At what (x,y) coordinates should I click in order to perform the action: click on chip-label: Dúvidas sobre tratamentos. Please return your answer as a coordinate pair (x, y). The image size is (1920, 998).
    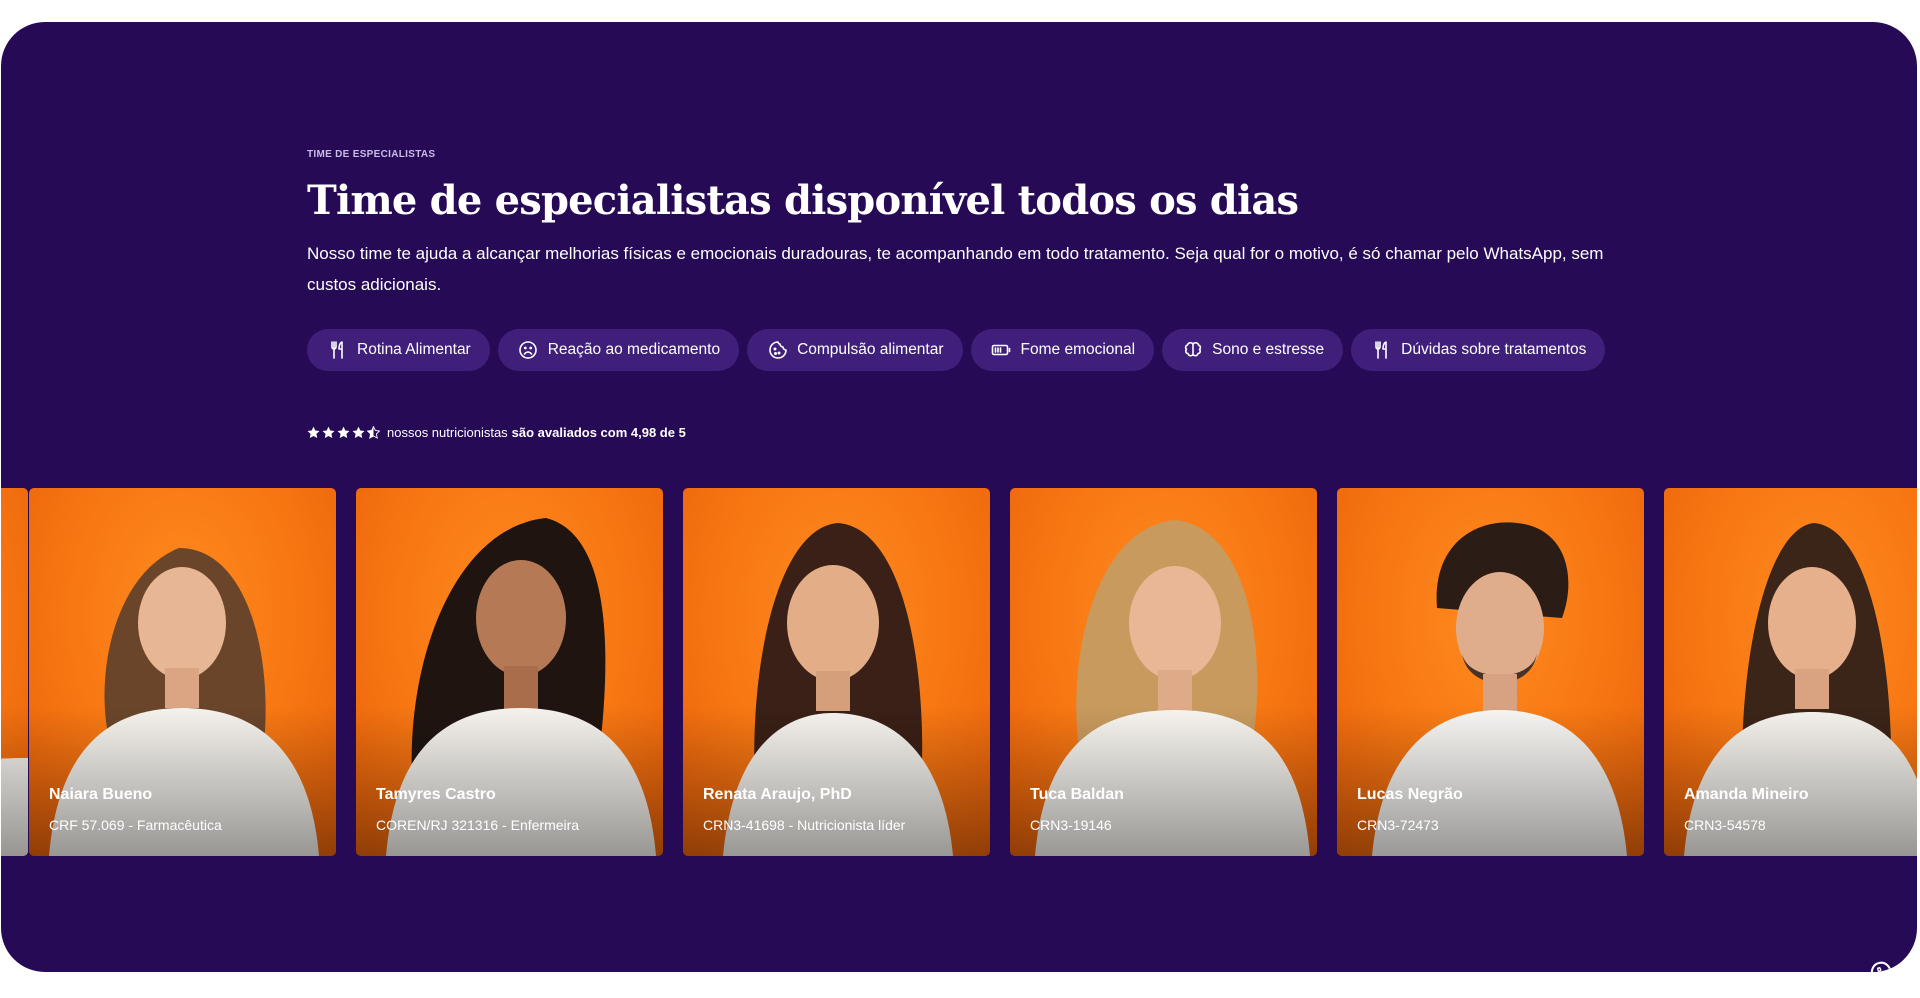
    Looking at the image, I should click on (1494, 349).